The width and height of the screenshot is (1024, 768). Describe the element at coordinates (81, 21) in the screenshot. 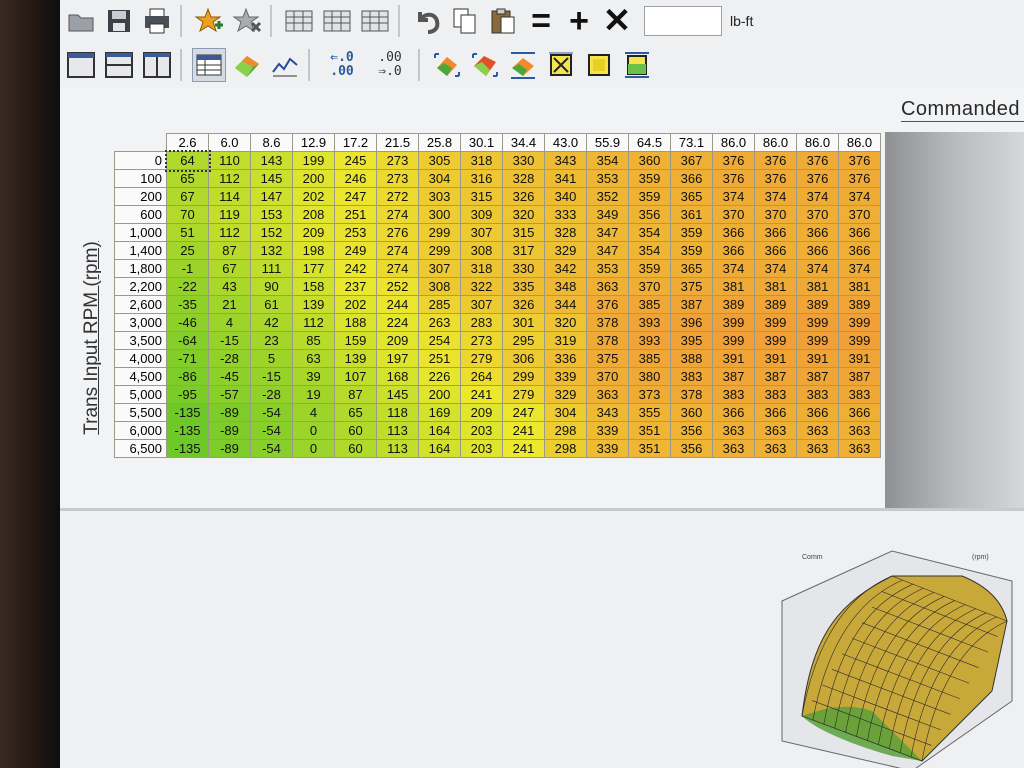

I see `open-folder-button` at that location.